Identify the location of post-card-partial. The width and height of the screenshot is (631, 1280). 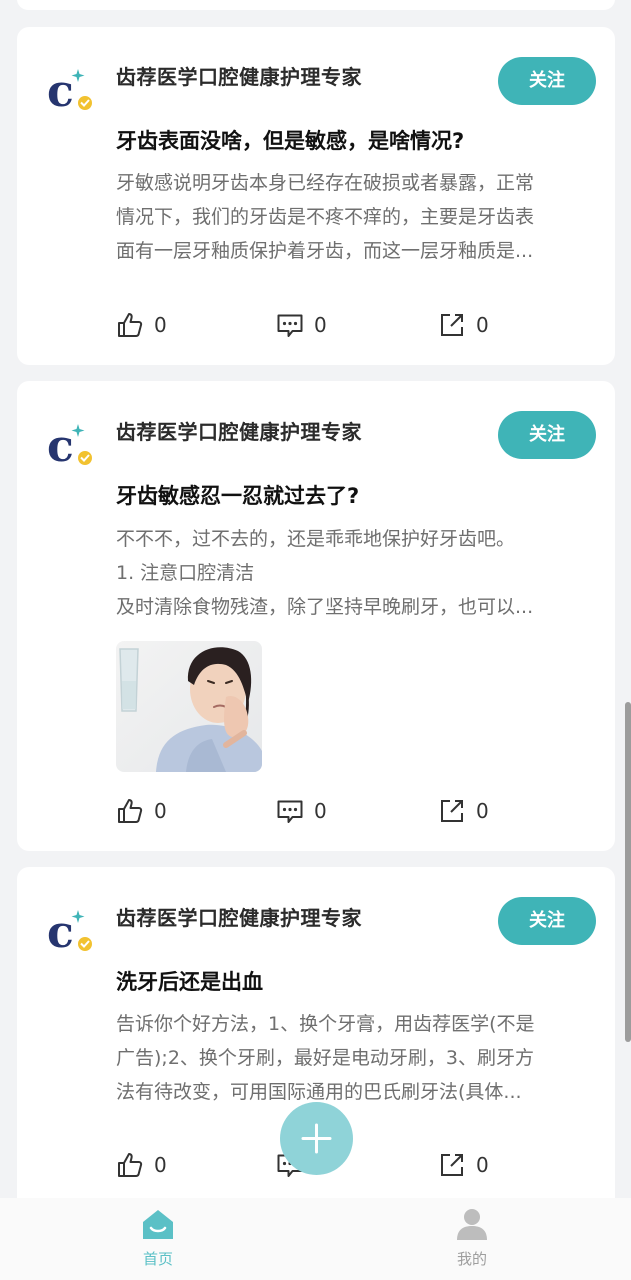
(316, 5).